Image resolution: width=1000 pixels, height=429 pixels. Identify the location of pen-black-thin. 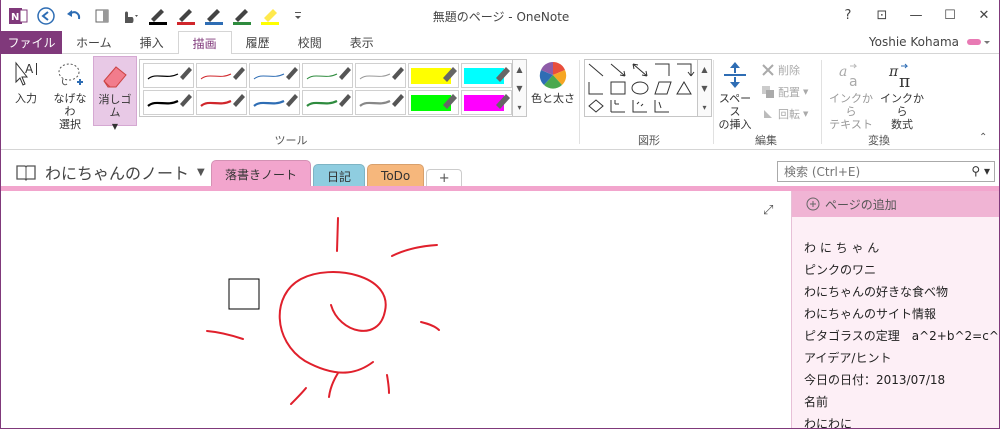
(168, 75).